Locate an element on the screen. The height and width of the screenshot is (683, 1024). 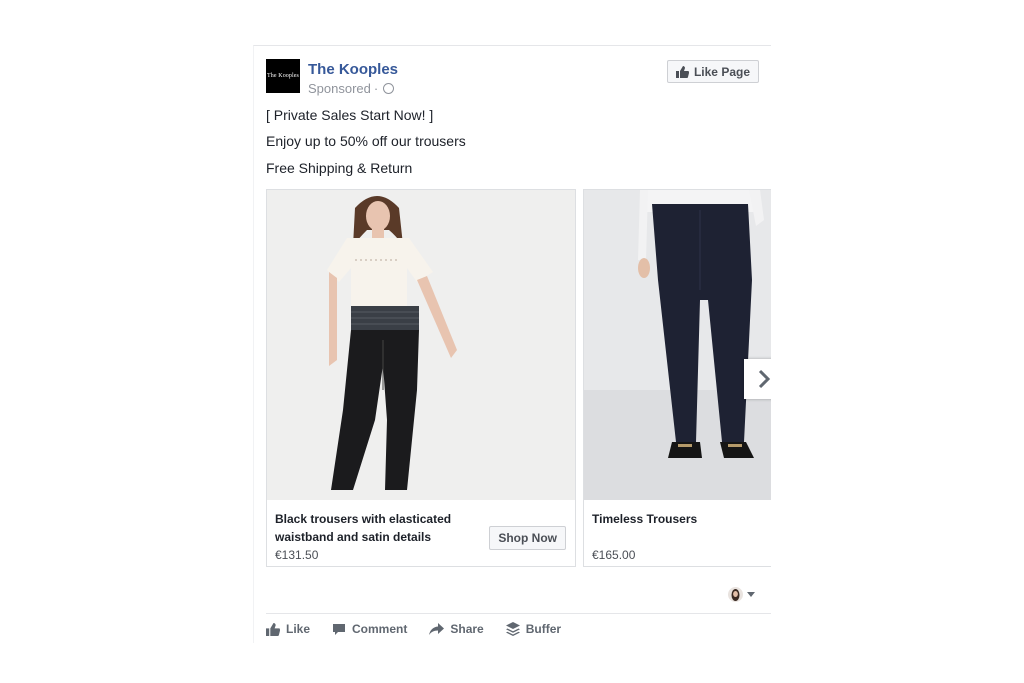
share-button: Share is located at coordinates (456, 629).